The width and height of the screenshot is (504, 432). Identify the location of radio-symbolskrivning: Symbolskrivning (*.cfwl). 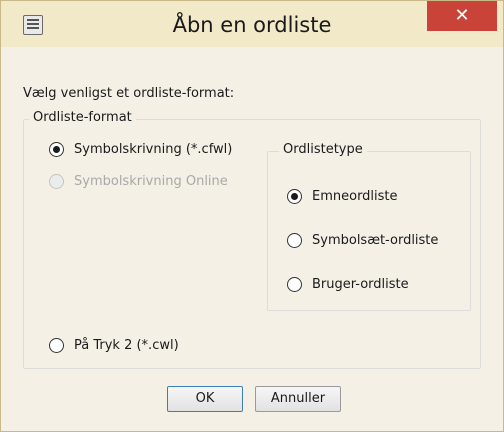
(140, 149).